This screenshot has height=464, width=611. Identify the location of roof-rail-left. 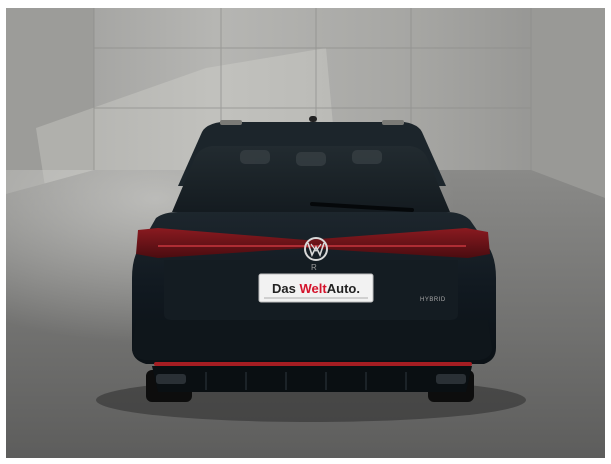
(231, 122).